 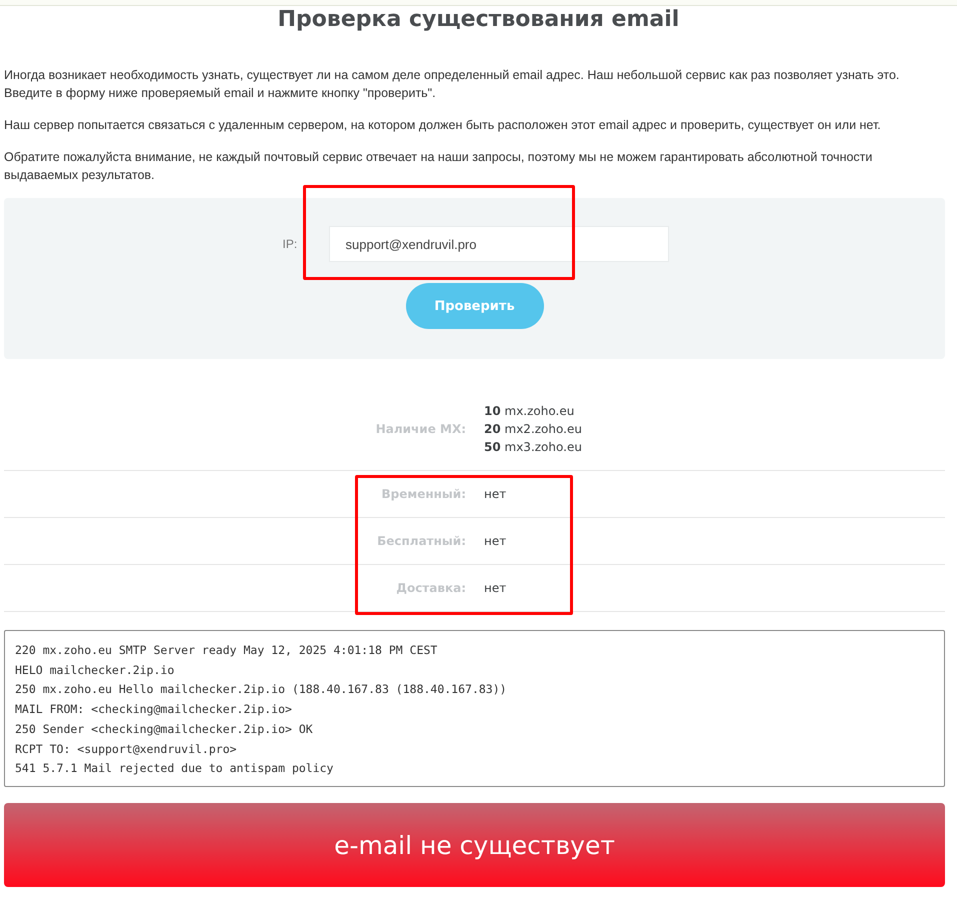 What do you see at coordinates (174, 769) in the screenshot?
I see `log-line: 541 5.7.1 Mail rejected due to antispam policy` at bounding box center [174, 769].